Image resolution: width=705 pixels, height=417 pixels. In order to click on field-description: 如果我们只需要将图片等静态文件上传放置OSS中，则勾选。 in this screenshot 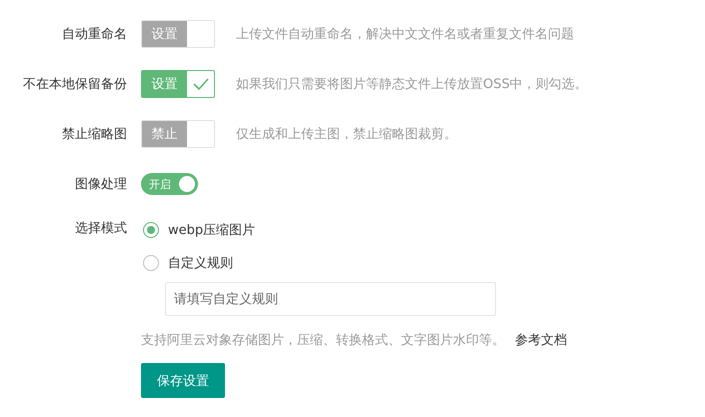, I will do `click(412, 84)`.